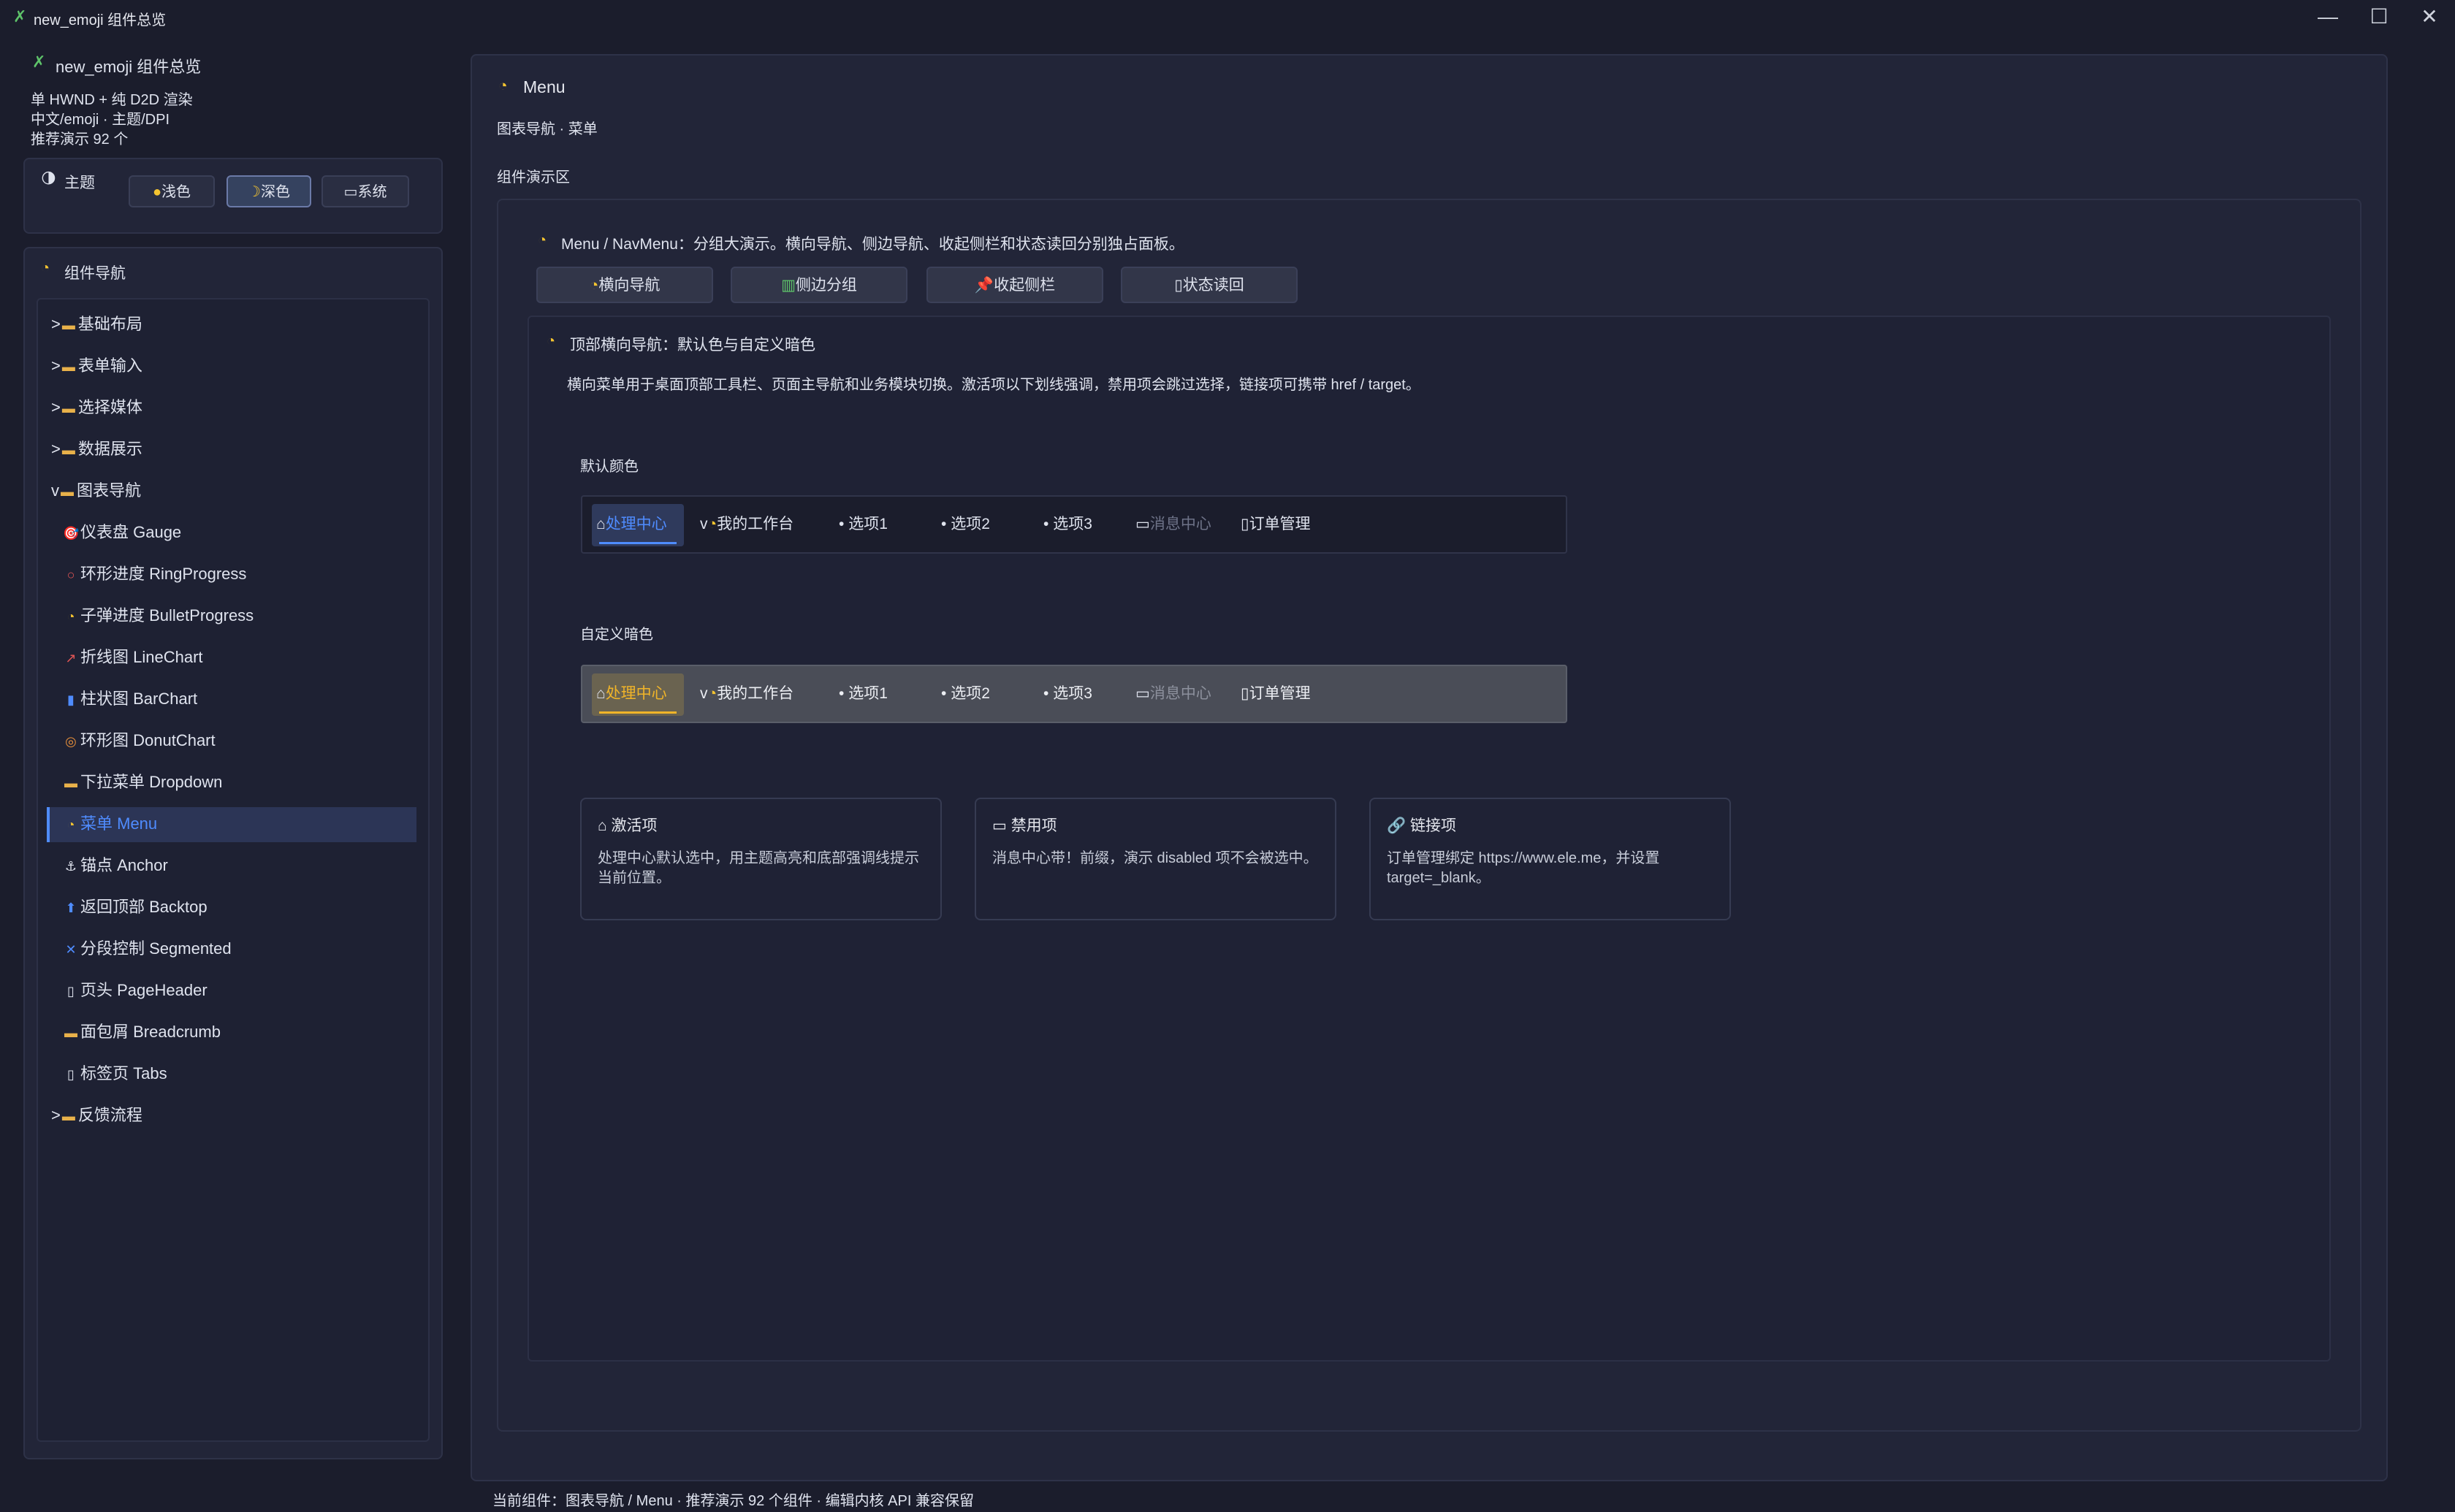 This screenshot has height=1512, width=2455. I want to click on donut-icon: ◎, so click(71, 741).